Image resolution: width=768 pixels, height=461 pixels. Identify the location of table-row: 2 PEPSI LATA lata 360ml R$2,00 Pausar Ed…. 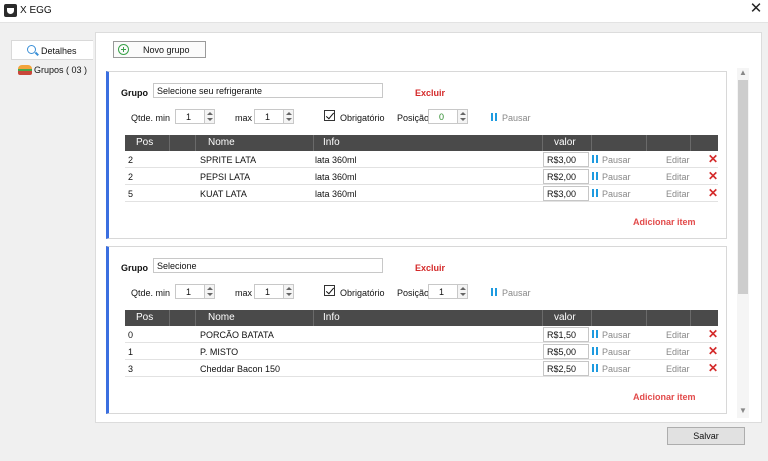
(421, 176).